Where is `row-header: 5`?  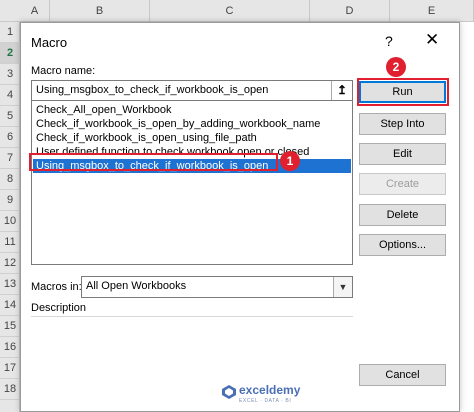
row-header: 5 is located at coordinates (10, 116).